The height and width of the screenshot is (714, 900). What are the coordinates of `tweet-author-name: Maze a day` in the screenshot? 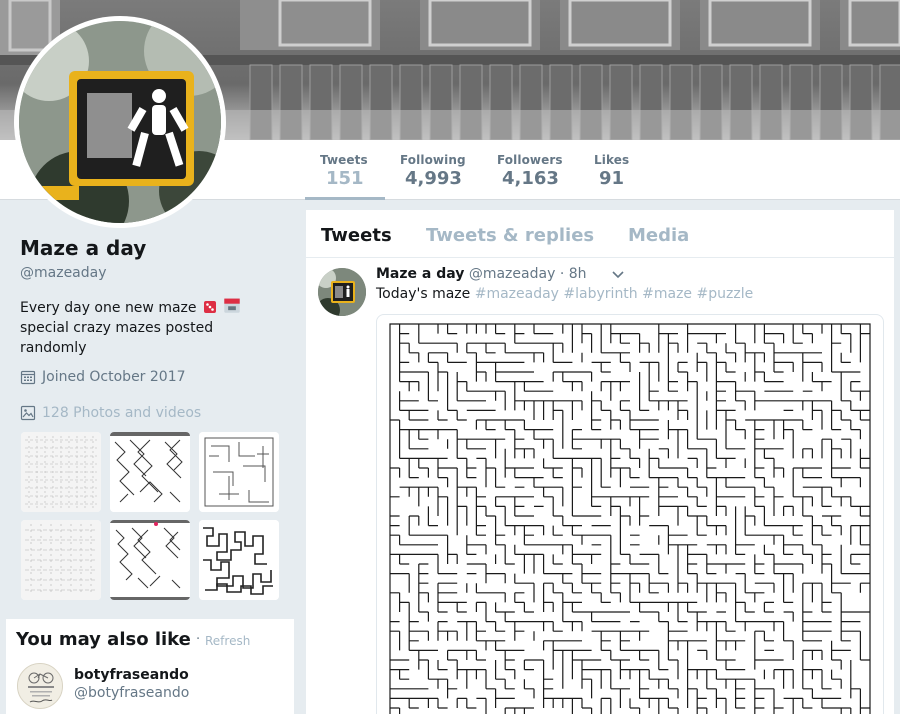 It's located at (420, 274).